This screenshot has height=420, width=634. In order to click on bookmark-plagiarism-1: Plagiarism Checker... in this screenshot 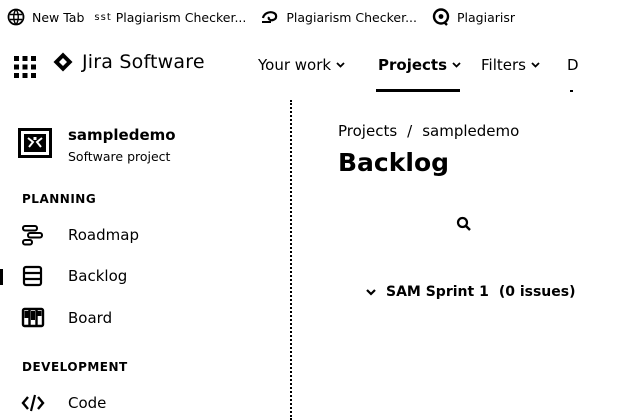, I will do `click(181, 17)`.